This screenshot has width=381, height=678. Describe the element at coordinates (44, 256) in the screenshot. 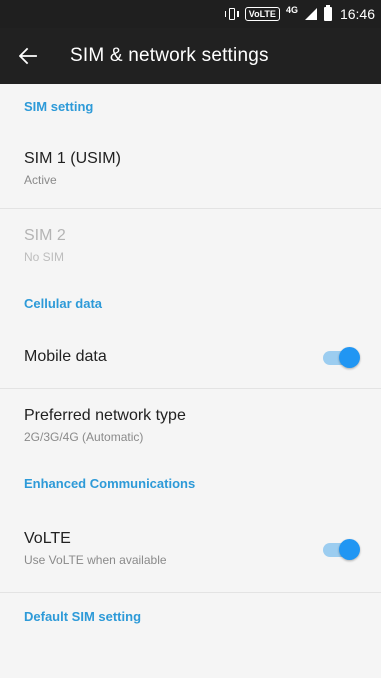

I see `sim2-status: No SIM` at that location.